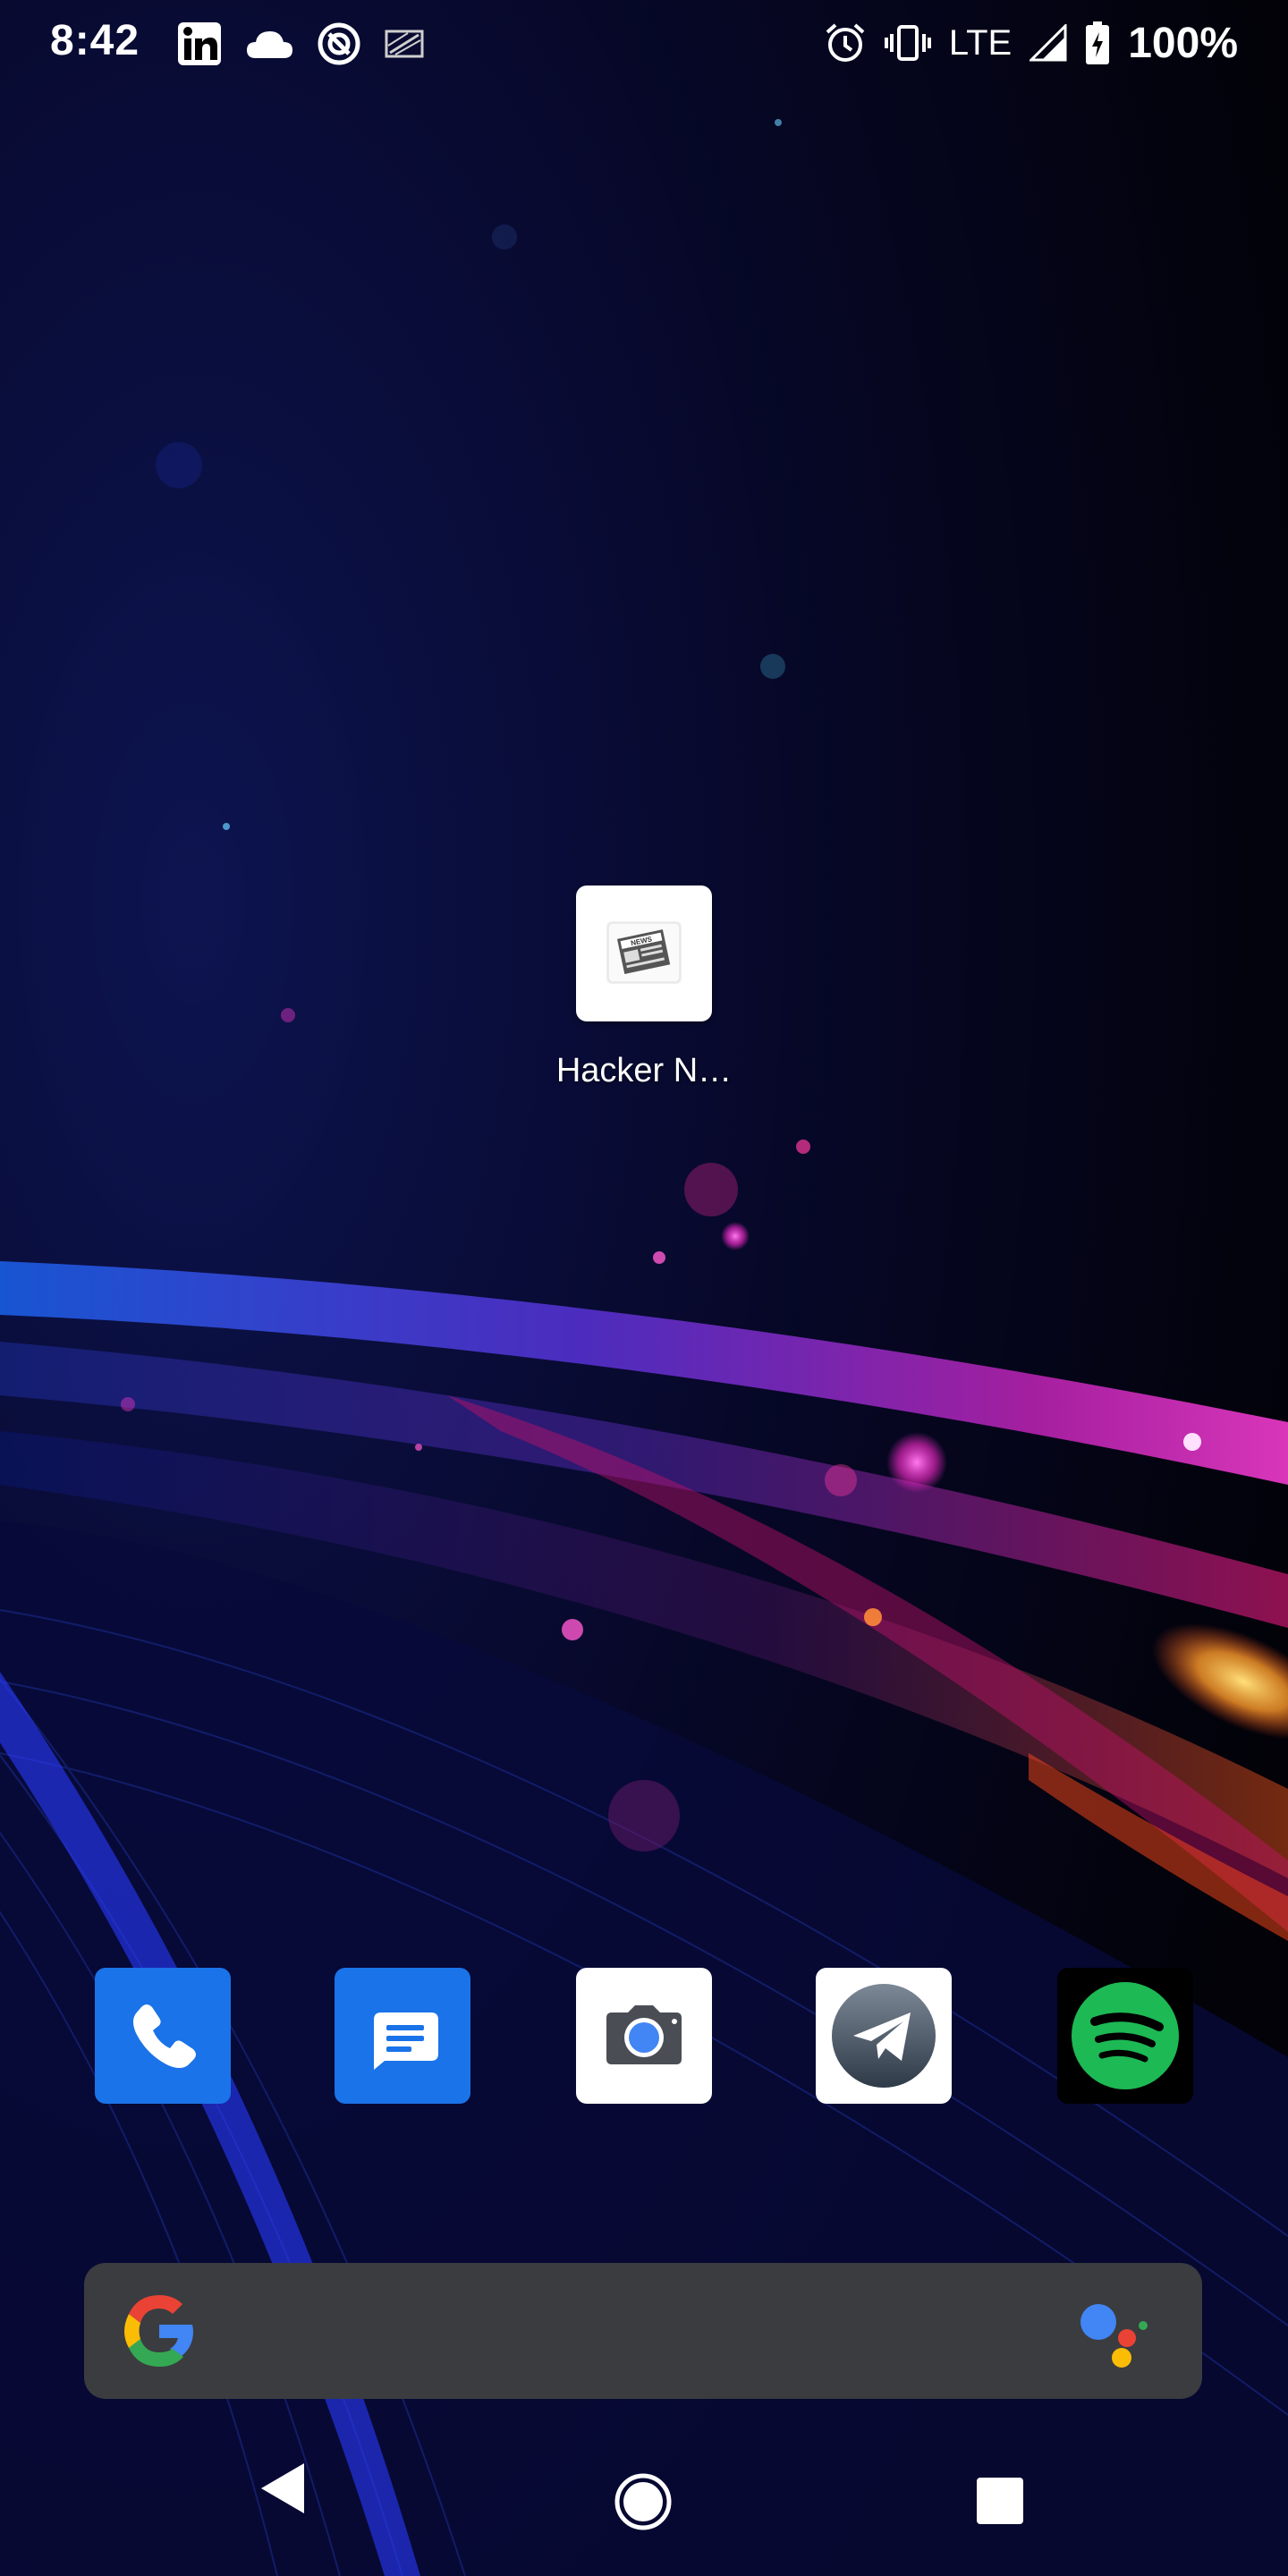  I want to click on newspaper-icon: NEWS, so click(644, 952).